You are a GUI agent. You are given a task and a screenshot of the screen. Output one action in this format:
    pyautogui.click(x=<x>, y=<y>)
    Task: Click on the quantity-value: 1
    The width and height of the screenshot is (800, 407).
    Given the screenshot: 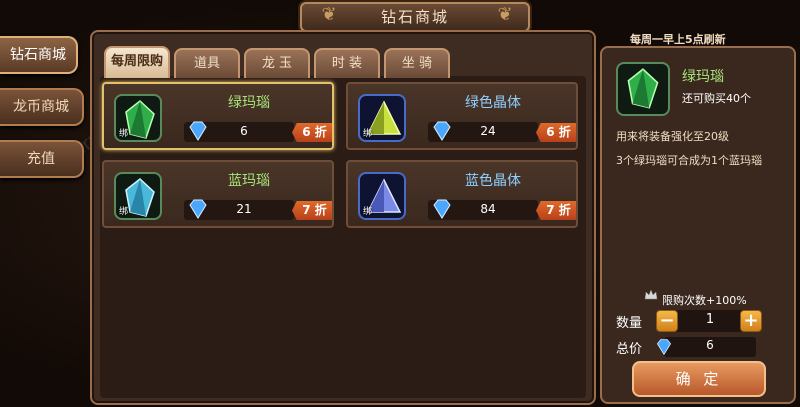 What is the action you would take?
    pyautogui.click(x=710, y=319)
    